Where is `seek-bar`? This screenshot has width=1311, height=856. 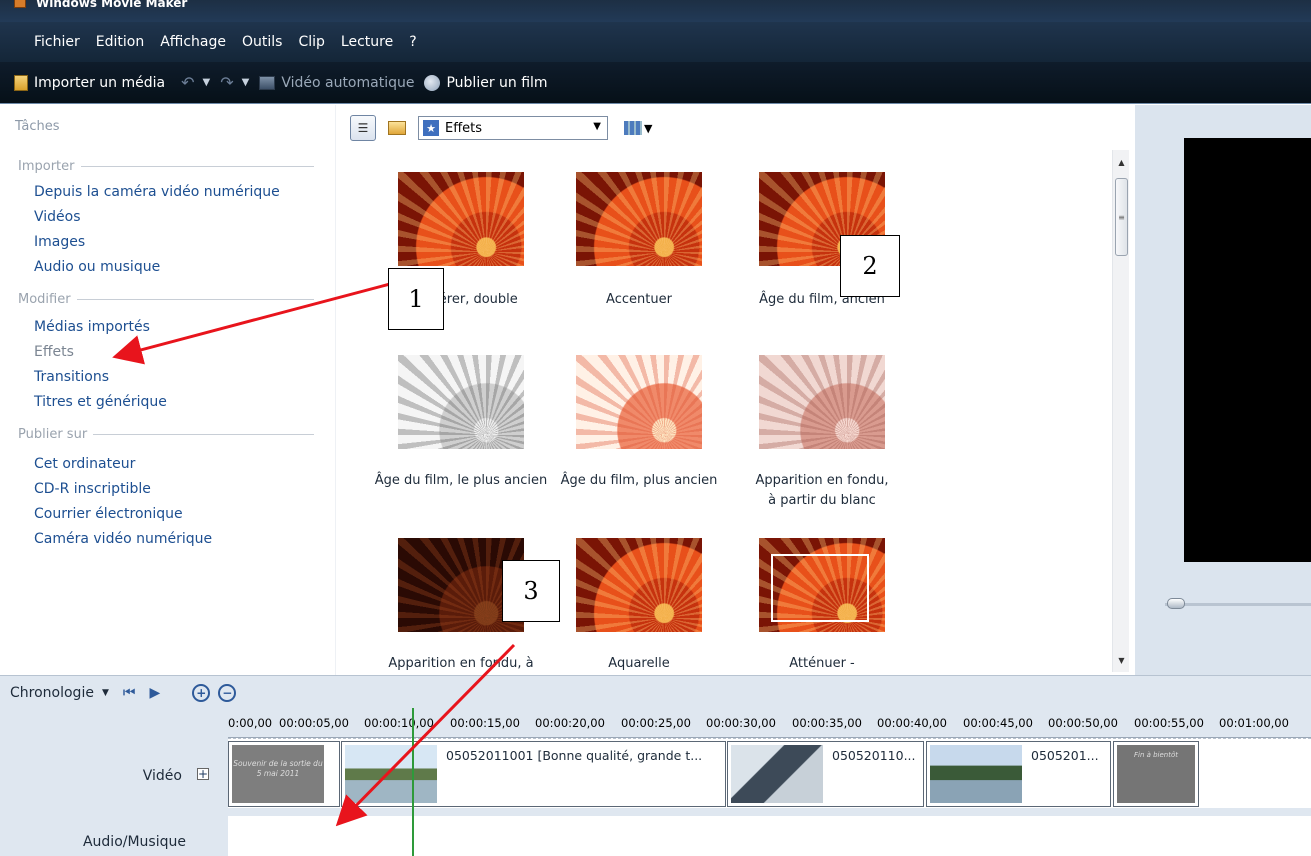 seek-bar is located at coordinates (1238, 604).